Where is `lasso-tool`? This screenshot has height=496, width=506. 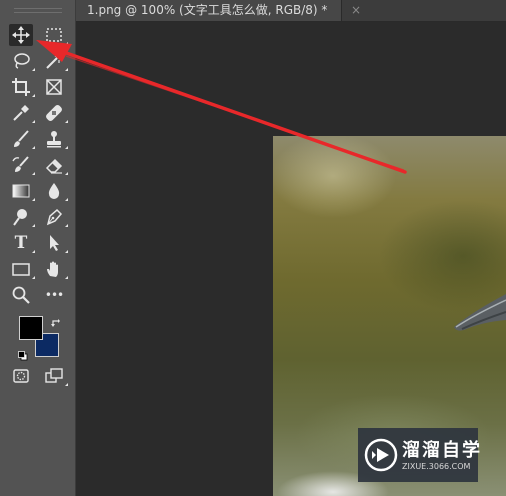 lasso-tool is located at coordinates (22, 61).